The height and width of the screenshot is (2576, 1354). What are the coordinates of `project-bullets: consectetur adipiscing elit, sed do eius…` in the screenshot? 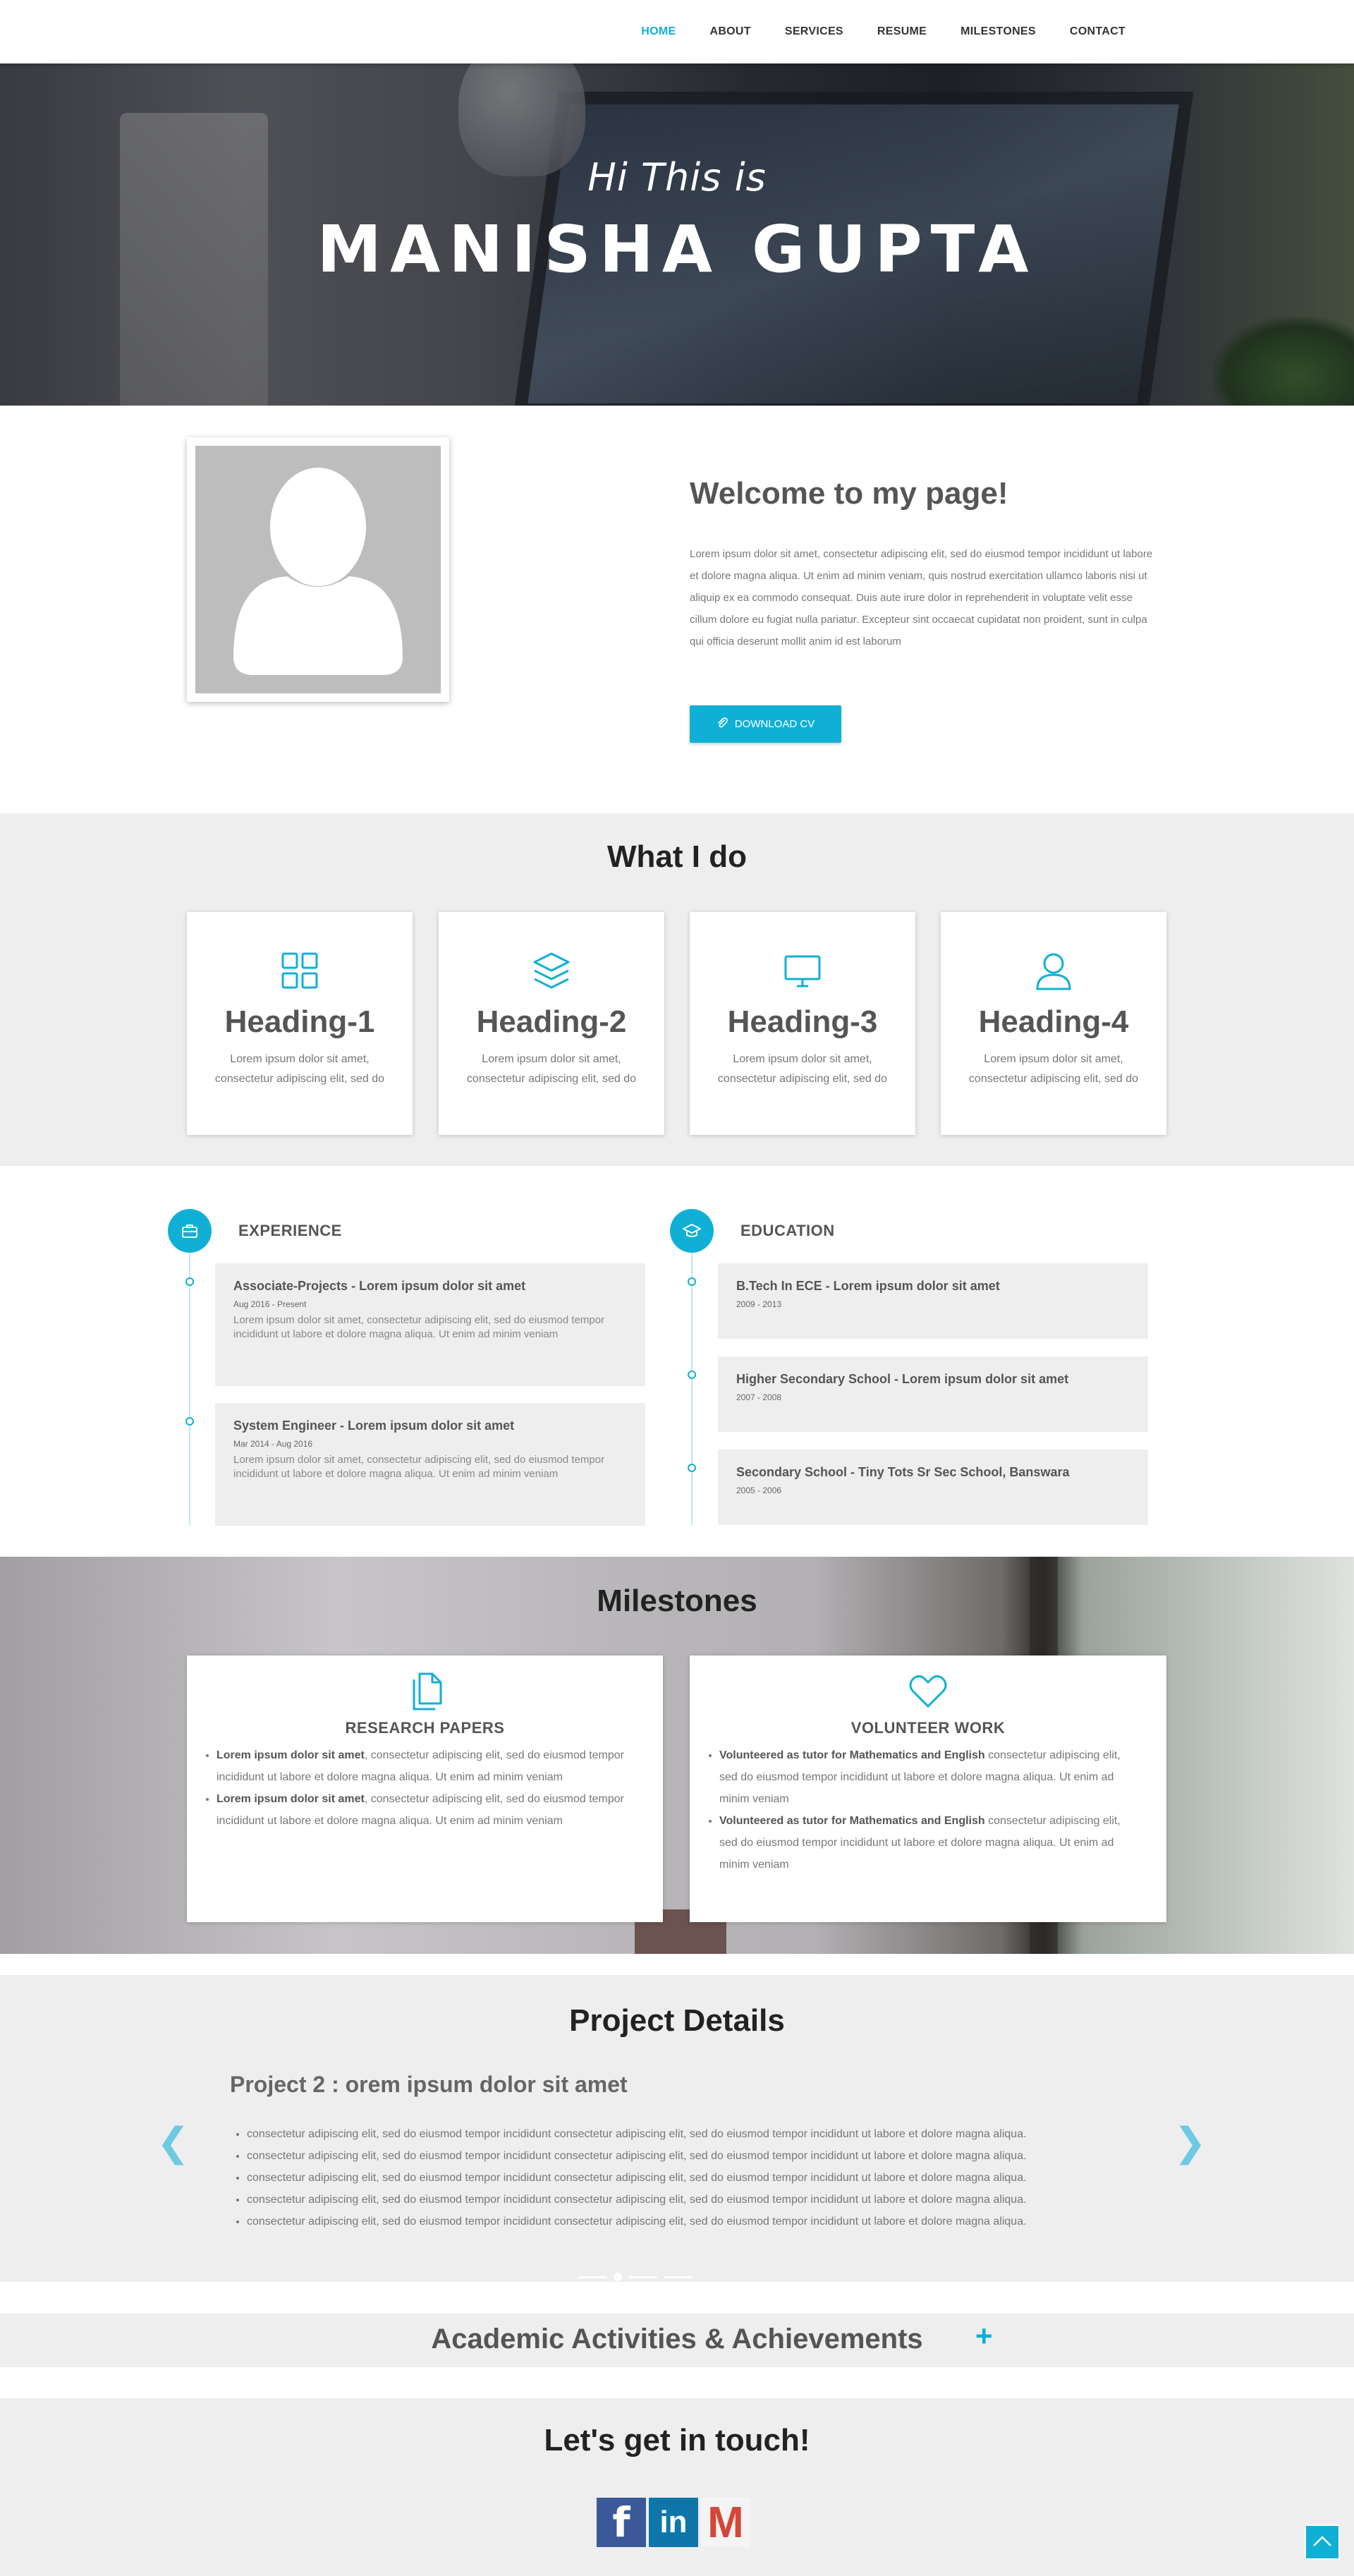 It's located at (628, 2177).